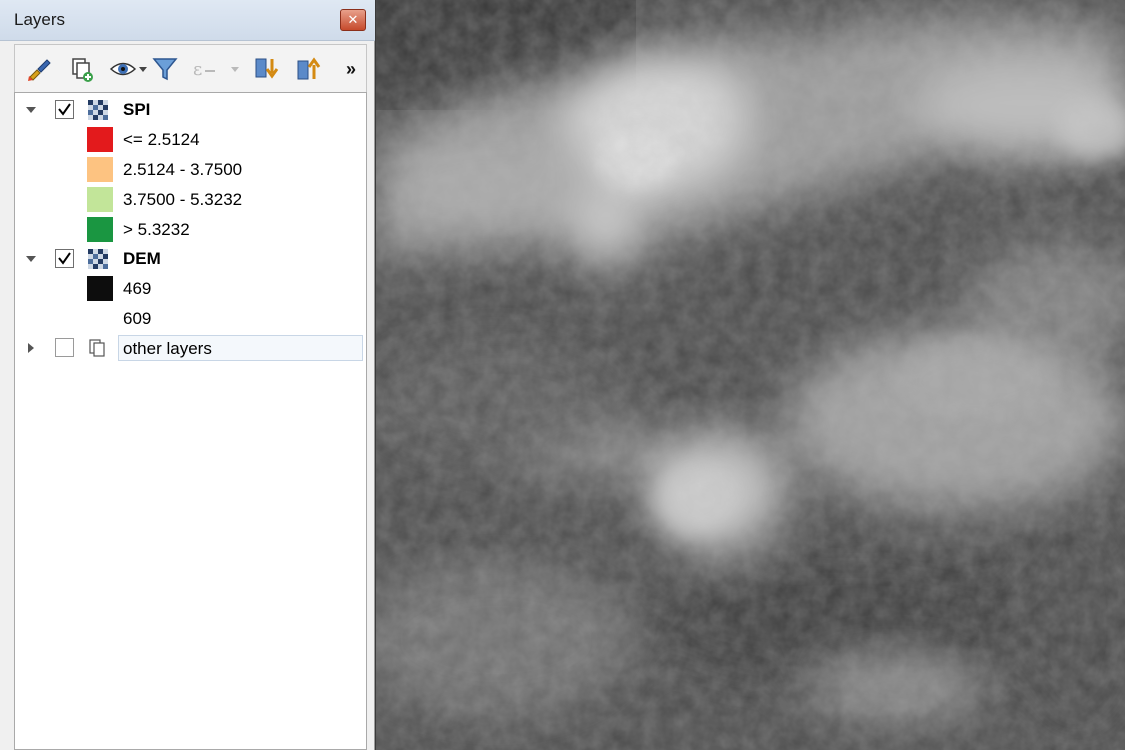 The image size is (1125, 750). Describe the element at coordinates (190, 319) in the screenshot. I see `legend-item: 609` at that location.